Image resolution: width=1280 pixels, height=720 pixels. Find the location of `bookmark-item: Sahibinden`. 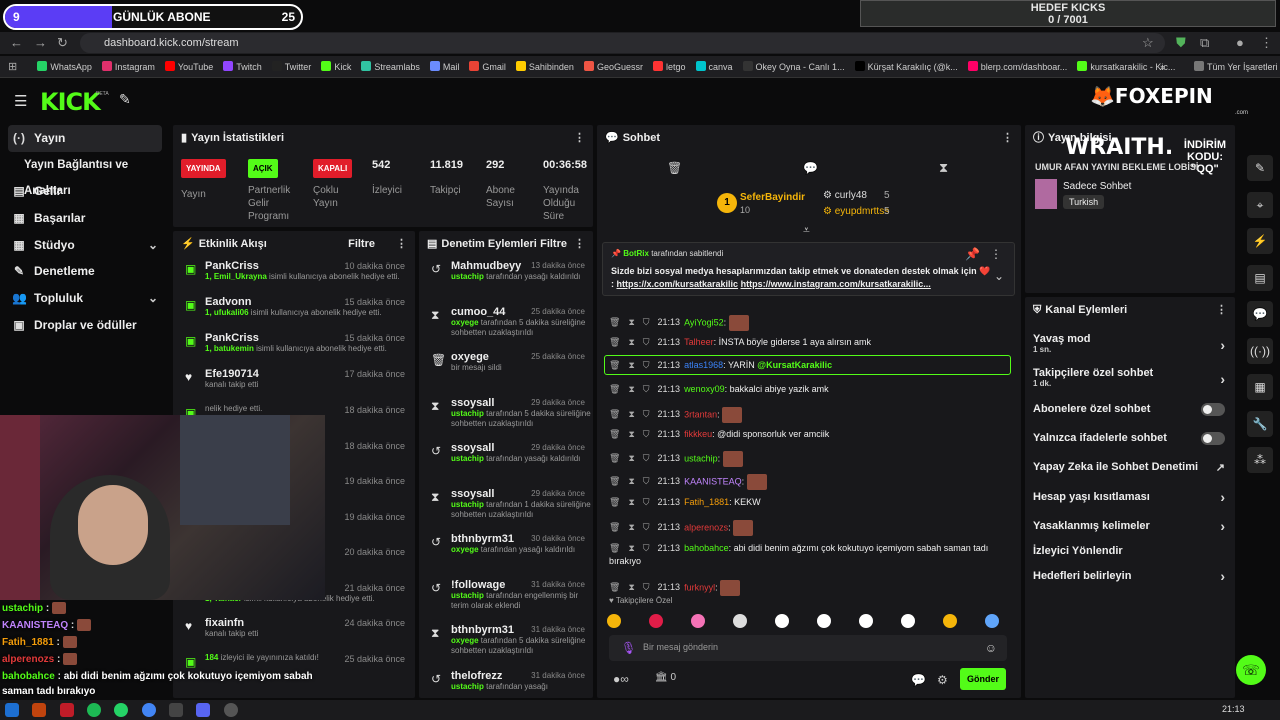

bookmark-item: Sahibinden is located at coordinates (544, 66).